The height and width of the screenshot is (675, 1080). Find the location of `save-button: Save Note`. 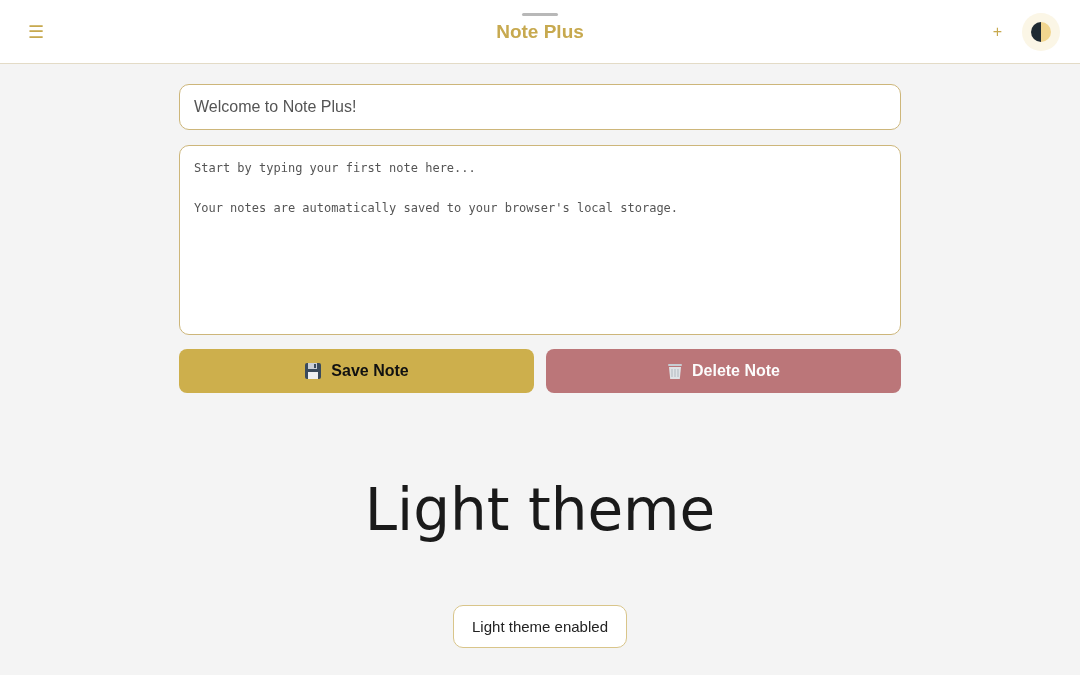

save-button: Save Note is located at coordinates (356, 371).